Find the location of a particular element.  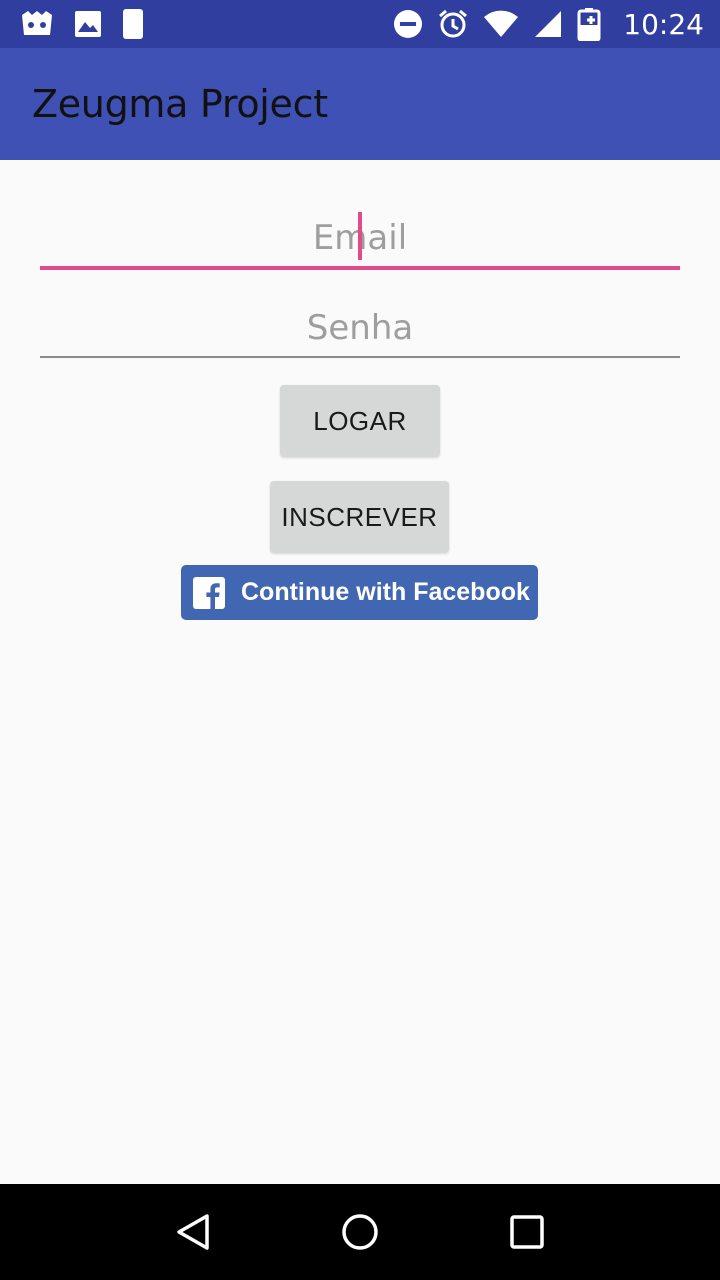

navigation-bar is located at coordinates (360, 1232).